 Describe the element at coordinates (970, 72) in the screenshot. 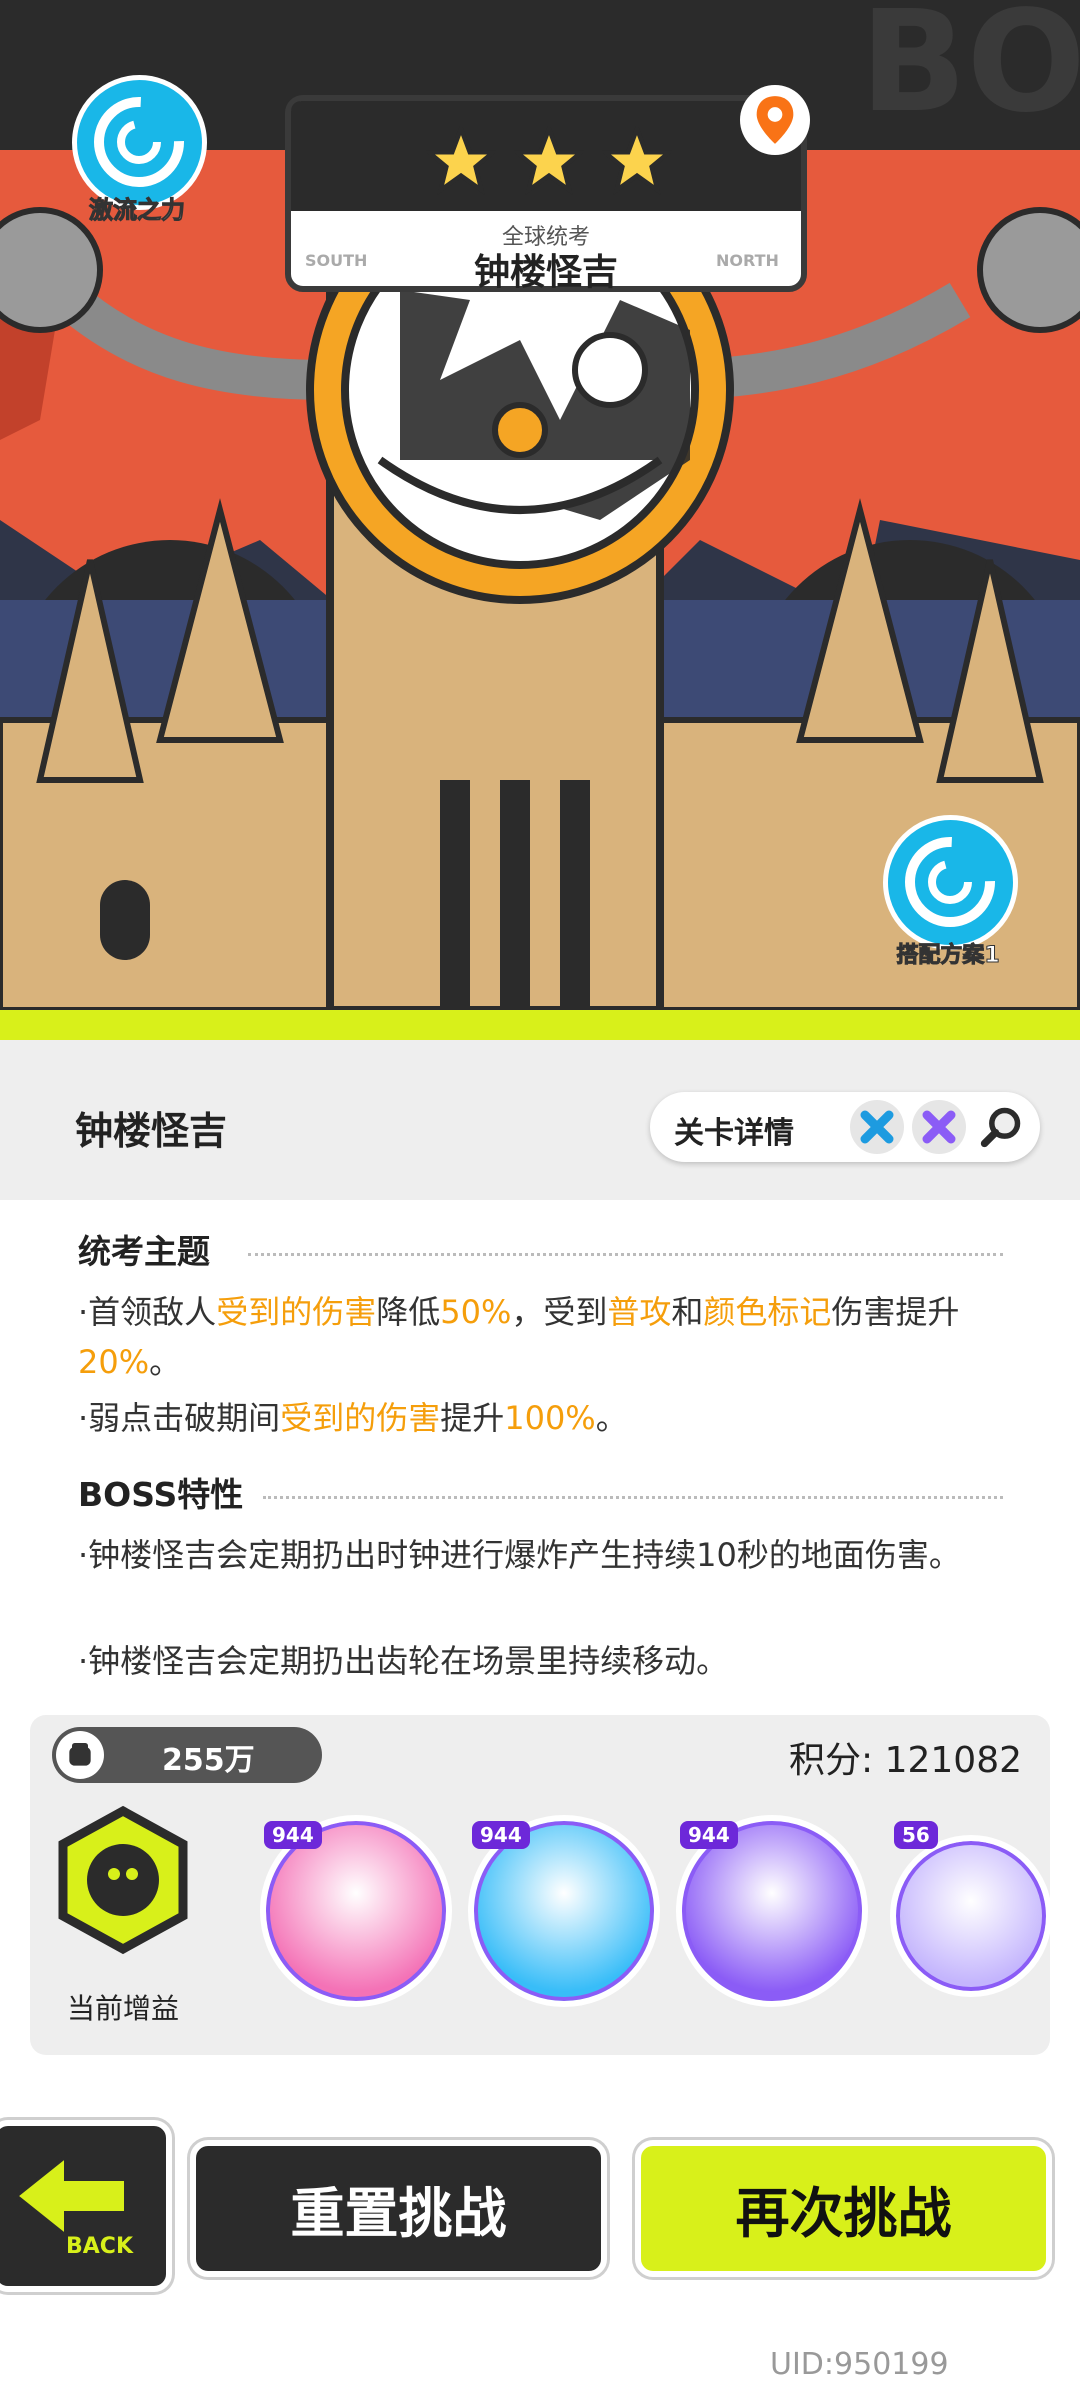

I see `svg-text: BO` at that location.